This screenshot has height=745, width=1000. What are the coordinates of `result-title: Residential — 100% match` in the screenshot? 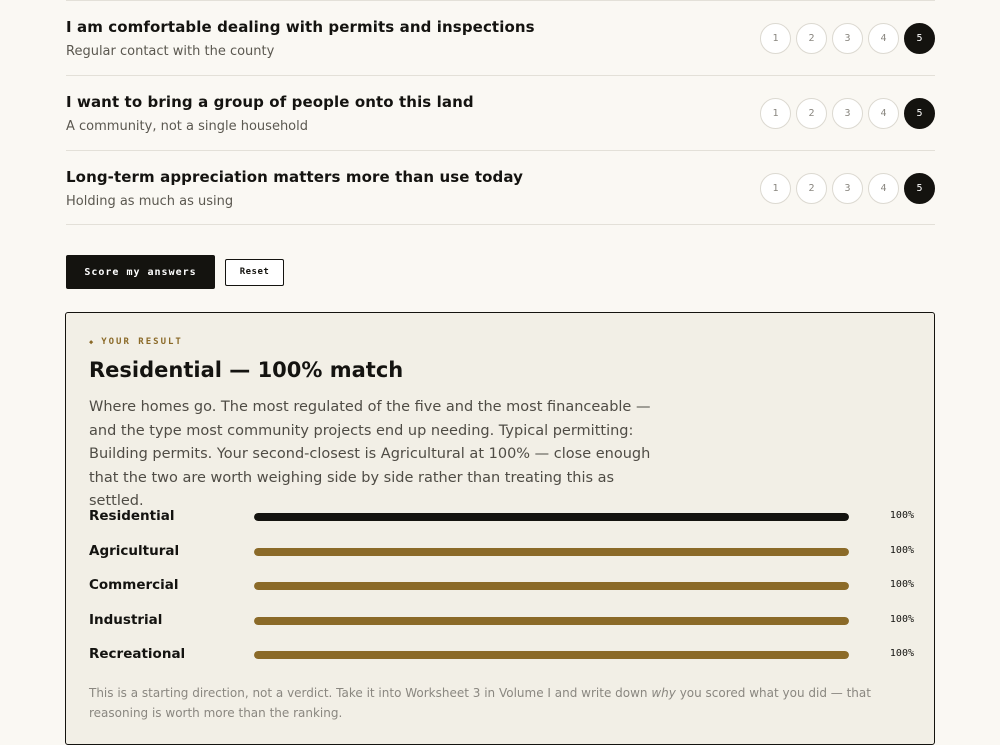 It's located at (246, 370).